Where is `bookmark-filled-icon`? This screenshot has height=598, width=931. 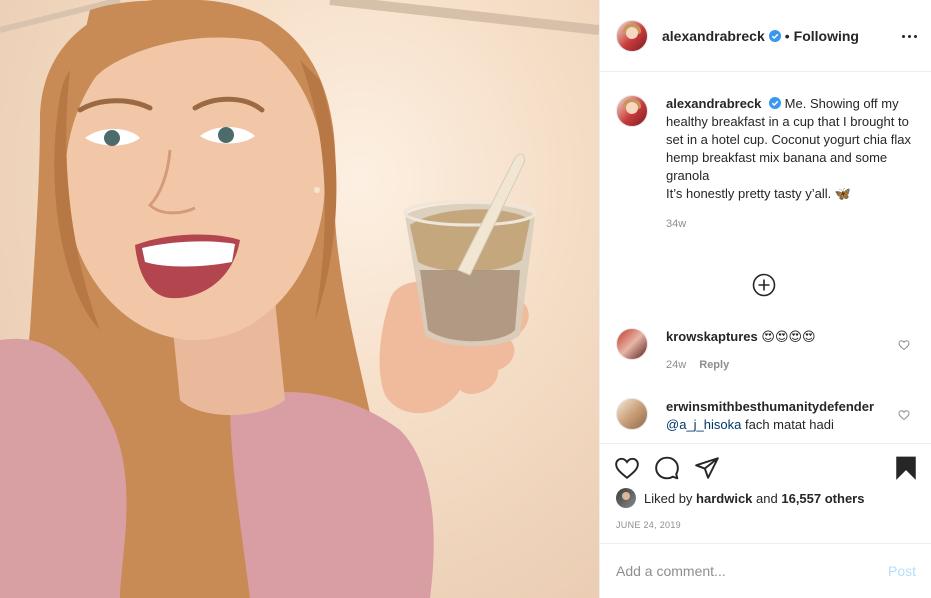 bookmark-filled-icon is located at coordinates (906, 468).